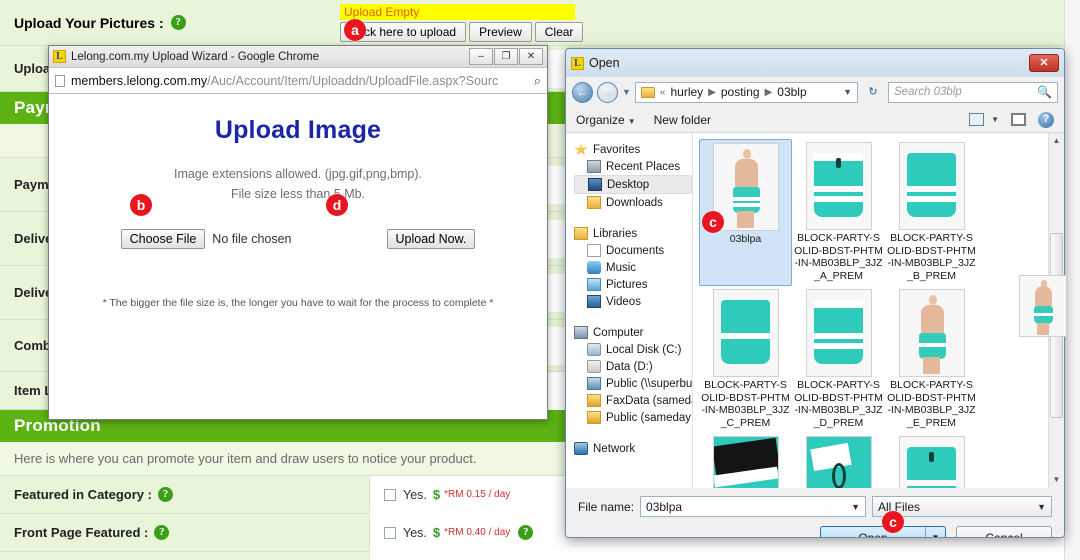 The height and width of the screenshot is (560, 1080). Describe the element at coordinates (621, 267) in the screenshot. I see `nav-label: Music` at that location.